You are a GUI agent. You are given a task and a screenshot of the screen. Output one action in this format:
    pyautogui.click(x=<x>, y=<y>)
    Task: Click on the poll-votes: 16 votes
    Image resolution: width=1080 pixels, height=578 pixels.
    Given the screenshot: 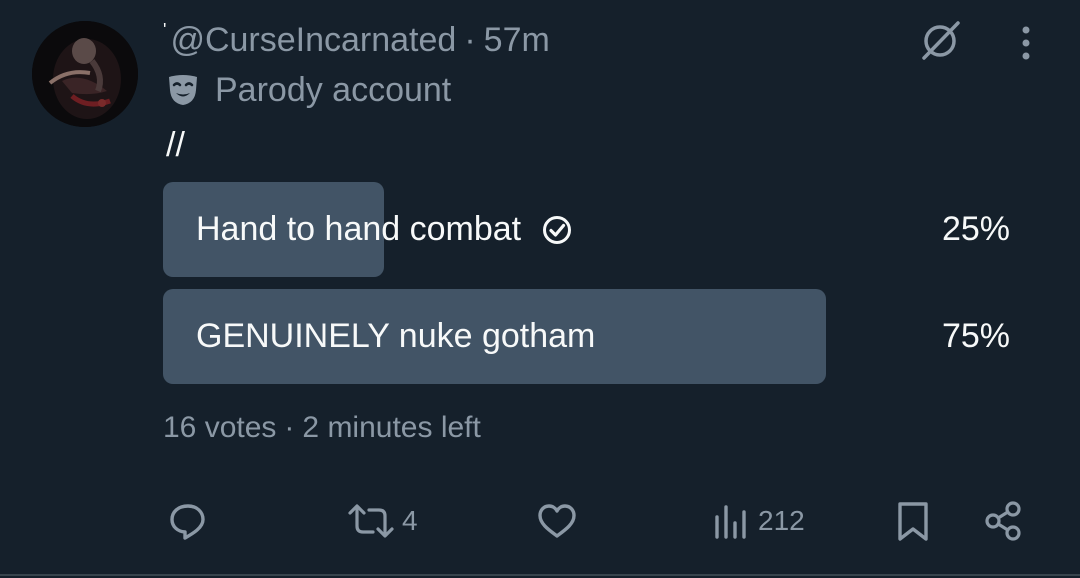 What is the action you would take?
    pyautogui.click(x=220, y=427)
    